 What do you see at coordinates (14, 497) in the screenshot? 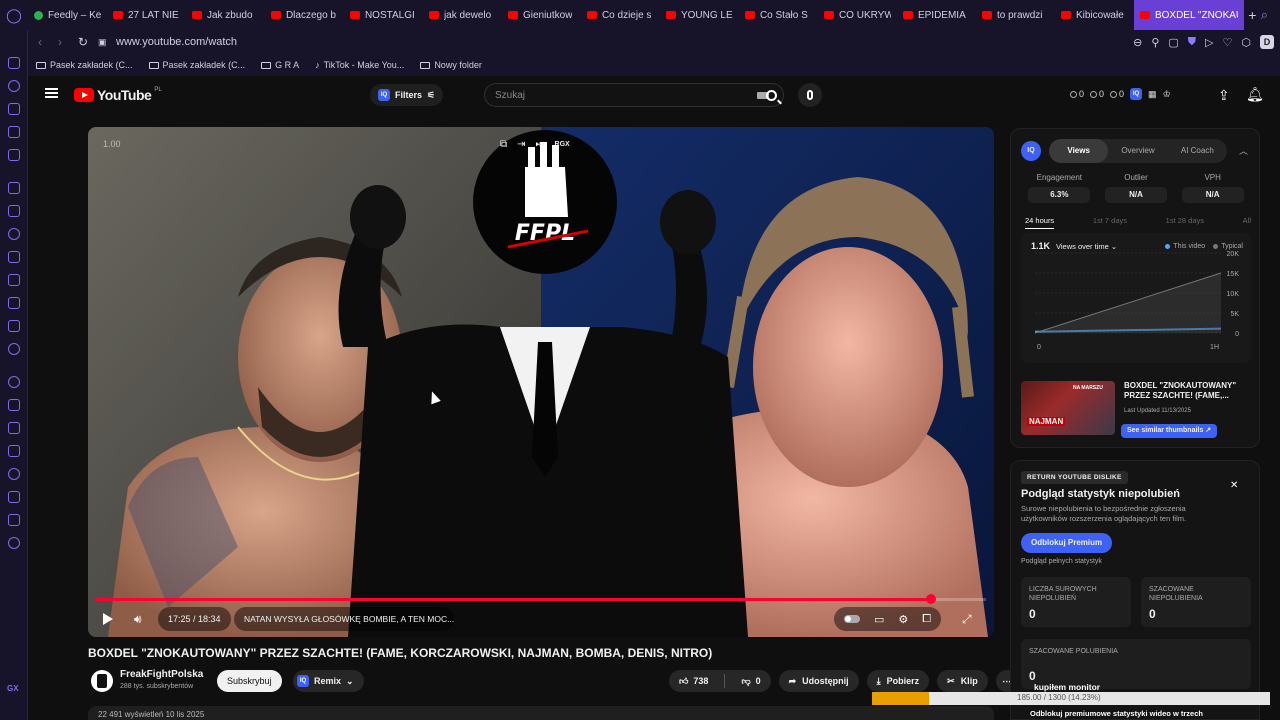
I see `sidebar-download-icon` at bounding box center [14, 497].